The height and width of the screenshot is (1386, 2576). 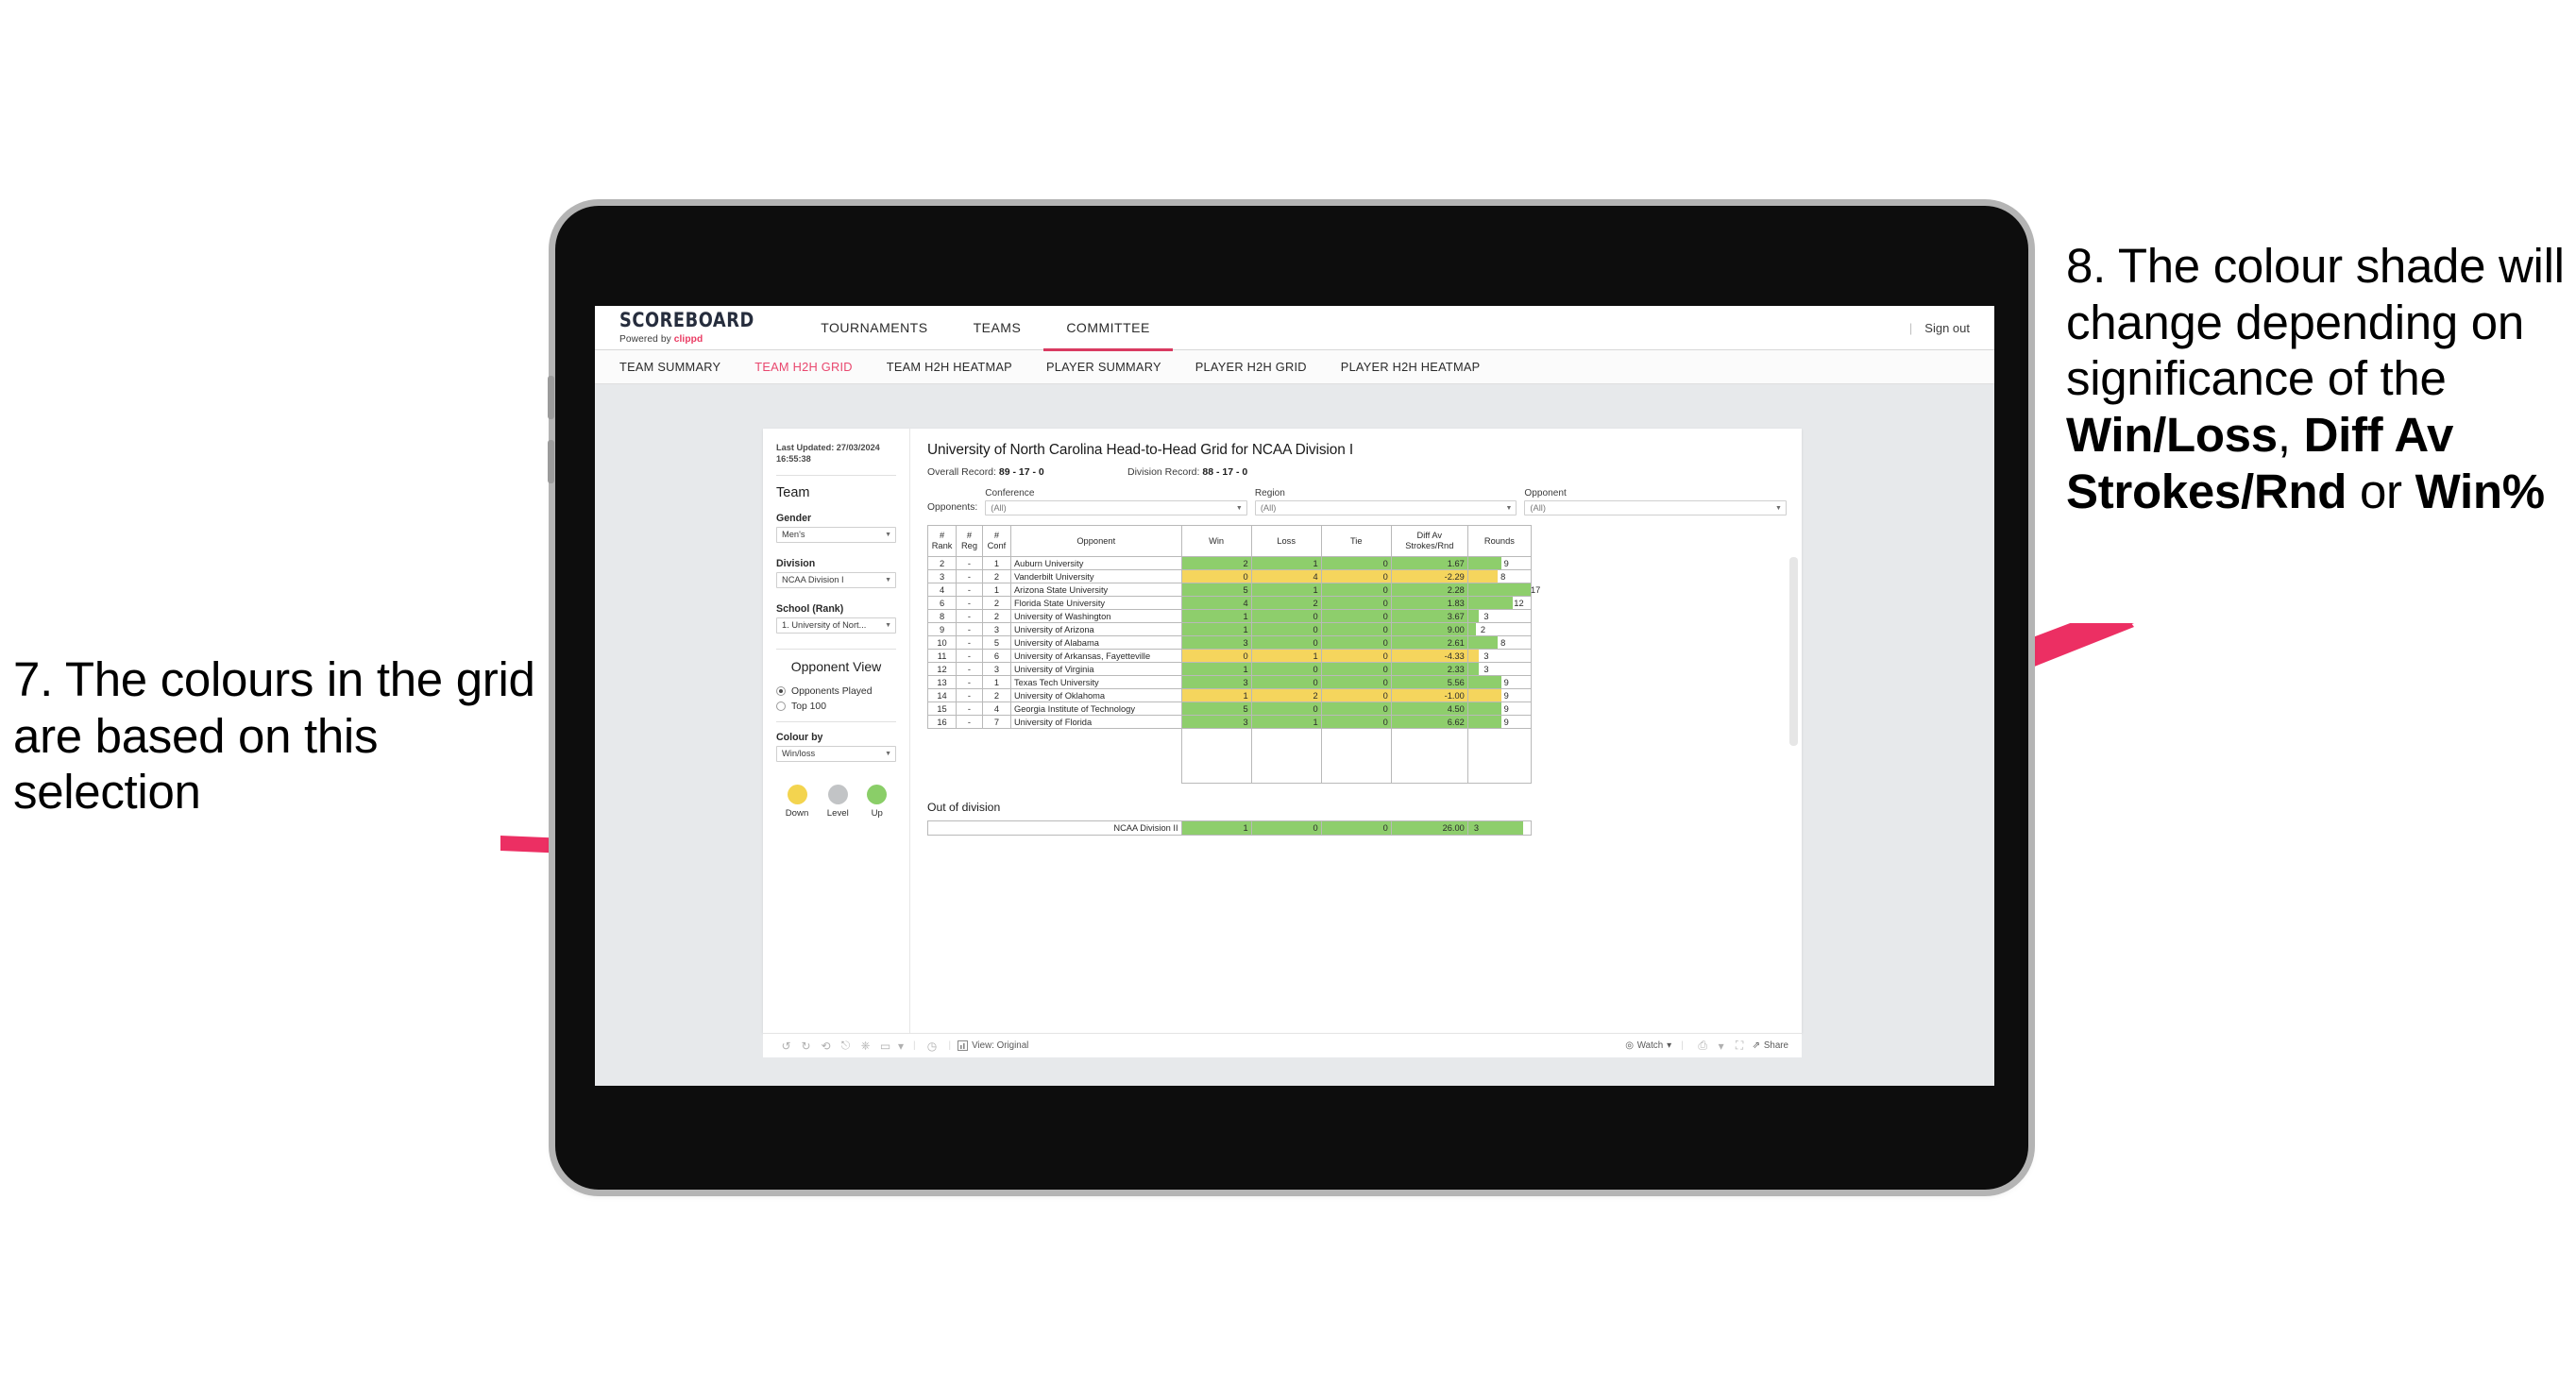 What do you see at coordinates (1648, 1045) in the screenshot?
I see `watch-button: ◎ Watch ▾` at bounding box center [1648, 1045].